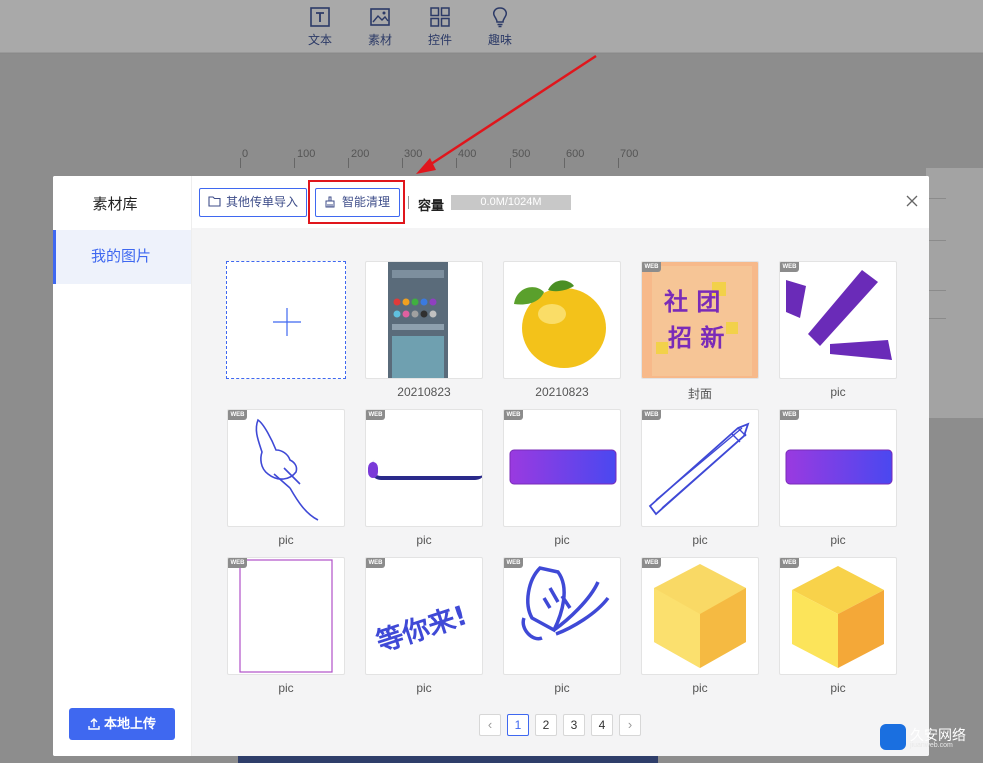 This screenshot has width=983, height=763. What do you see at coordinates (129, 723) in the screenshot?
I see `local-upload-label: 本地上传` at bounding box center [129, 723].